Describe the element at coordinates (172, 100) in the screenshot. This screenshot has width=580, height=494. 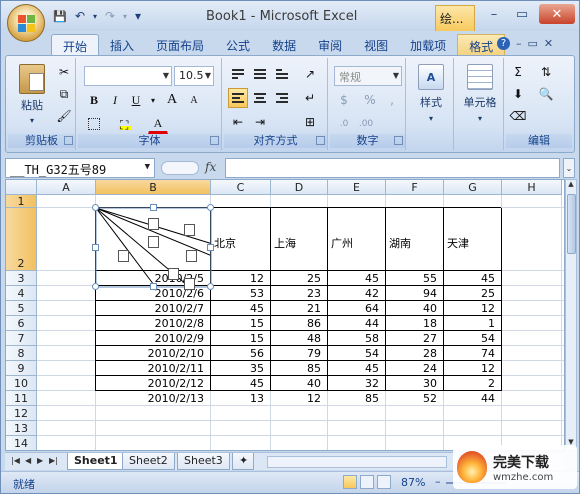
I see `grow-font-button: A` at that location.